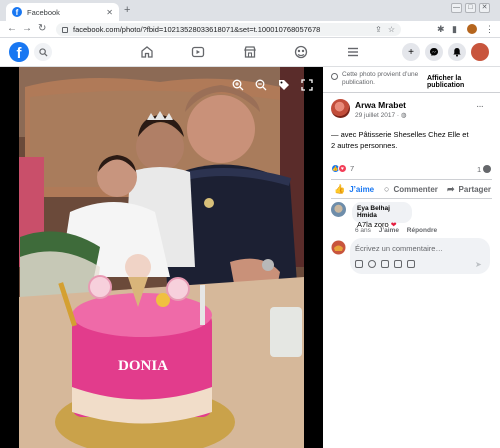 This screenshot has height=448, width=500. What do you see at coordinates (338, 209) in the screenshot?
I see `commenter-avatar` at bounding box center [338, 209].